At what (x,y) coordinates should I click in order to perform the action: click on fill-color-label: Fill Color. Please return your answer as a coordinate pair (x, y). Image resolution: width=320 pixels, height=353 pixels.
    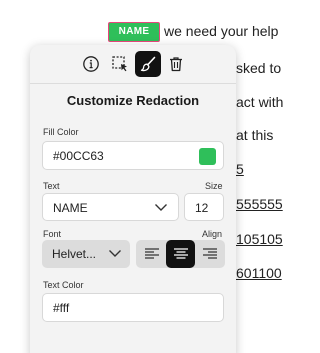
    Looking at the image, I should click on (61, 132).